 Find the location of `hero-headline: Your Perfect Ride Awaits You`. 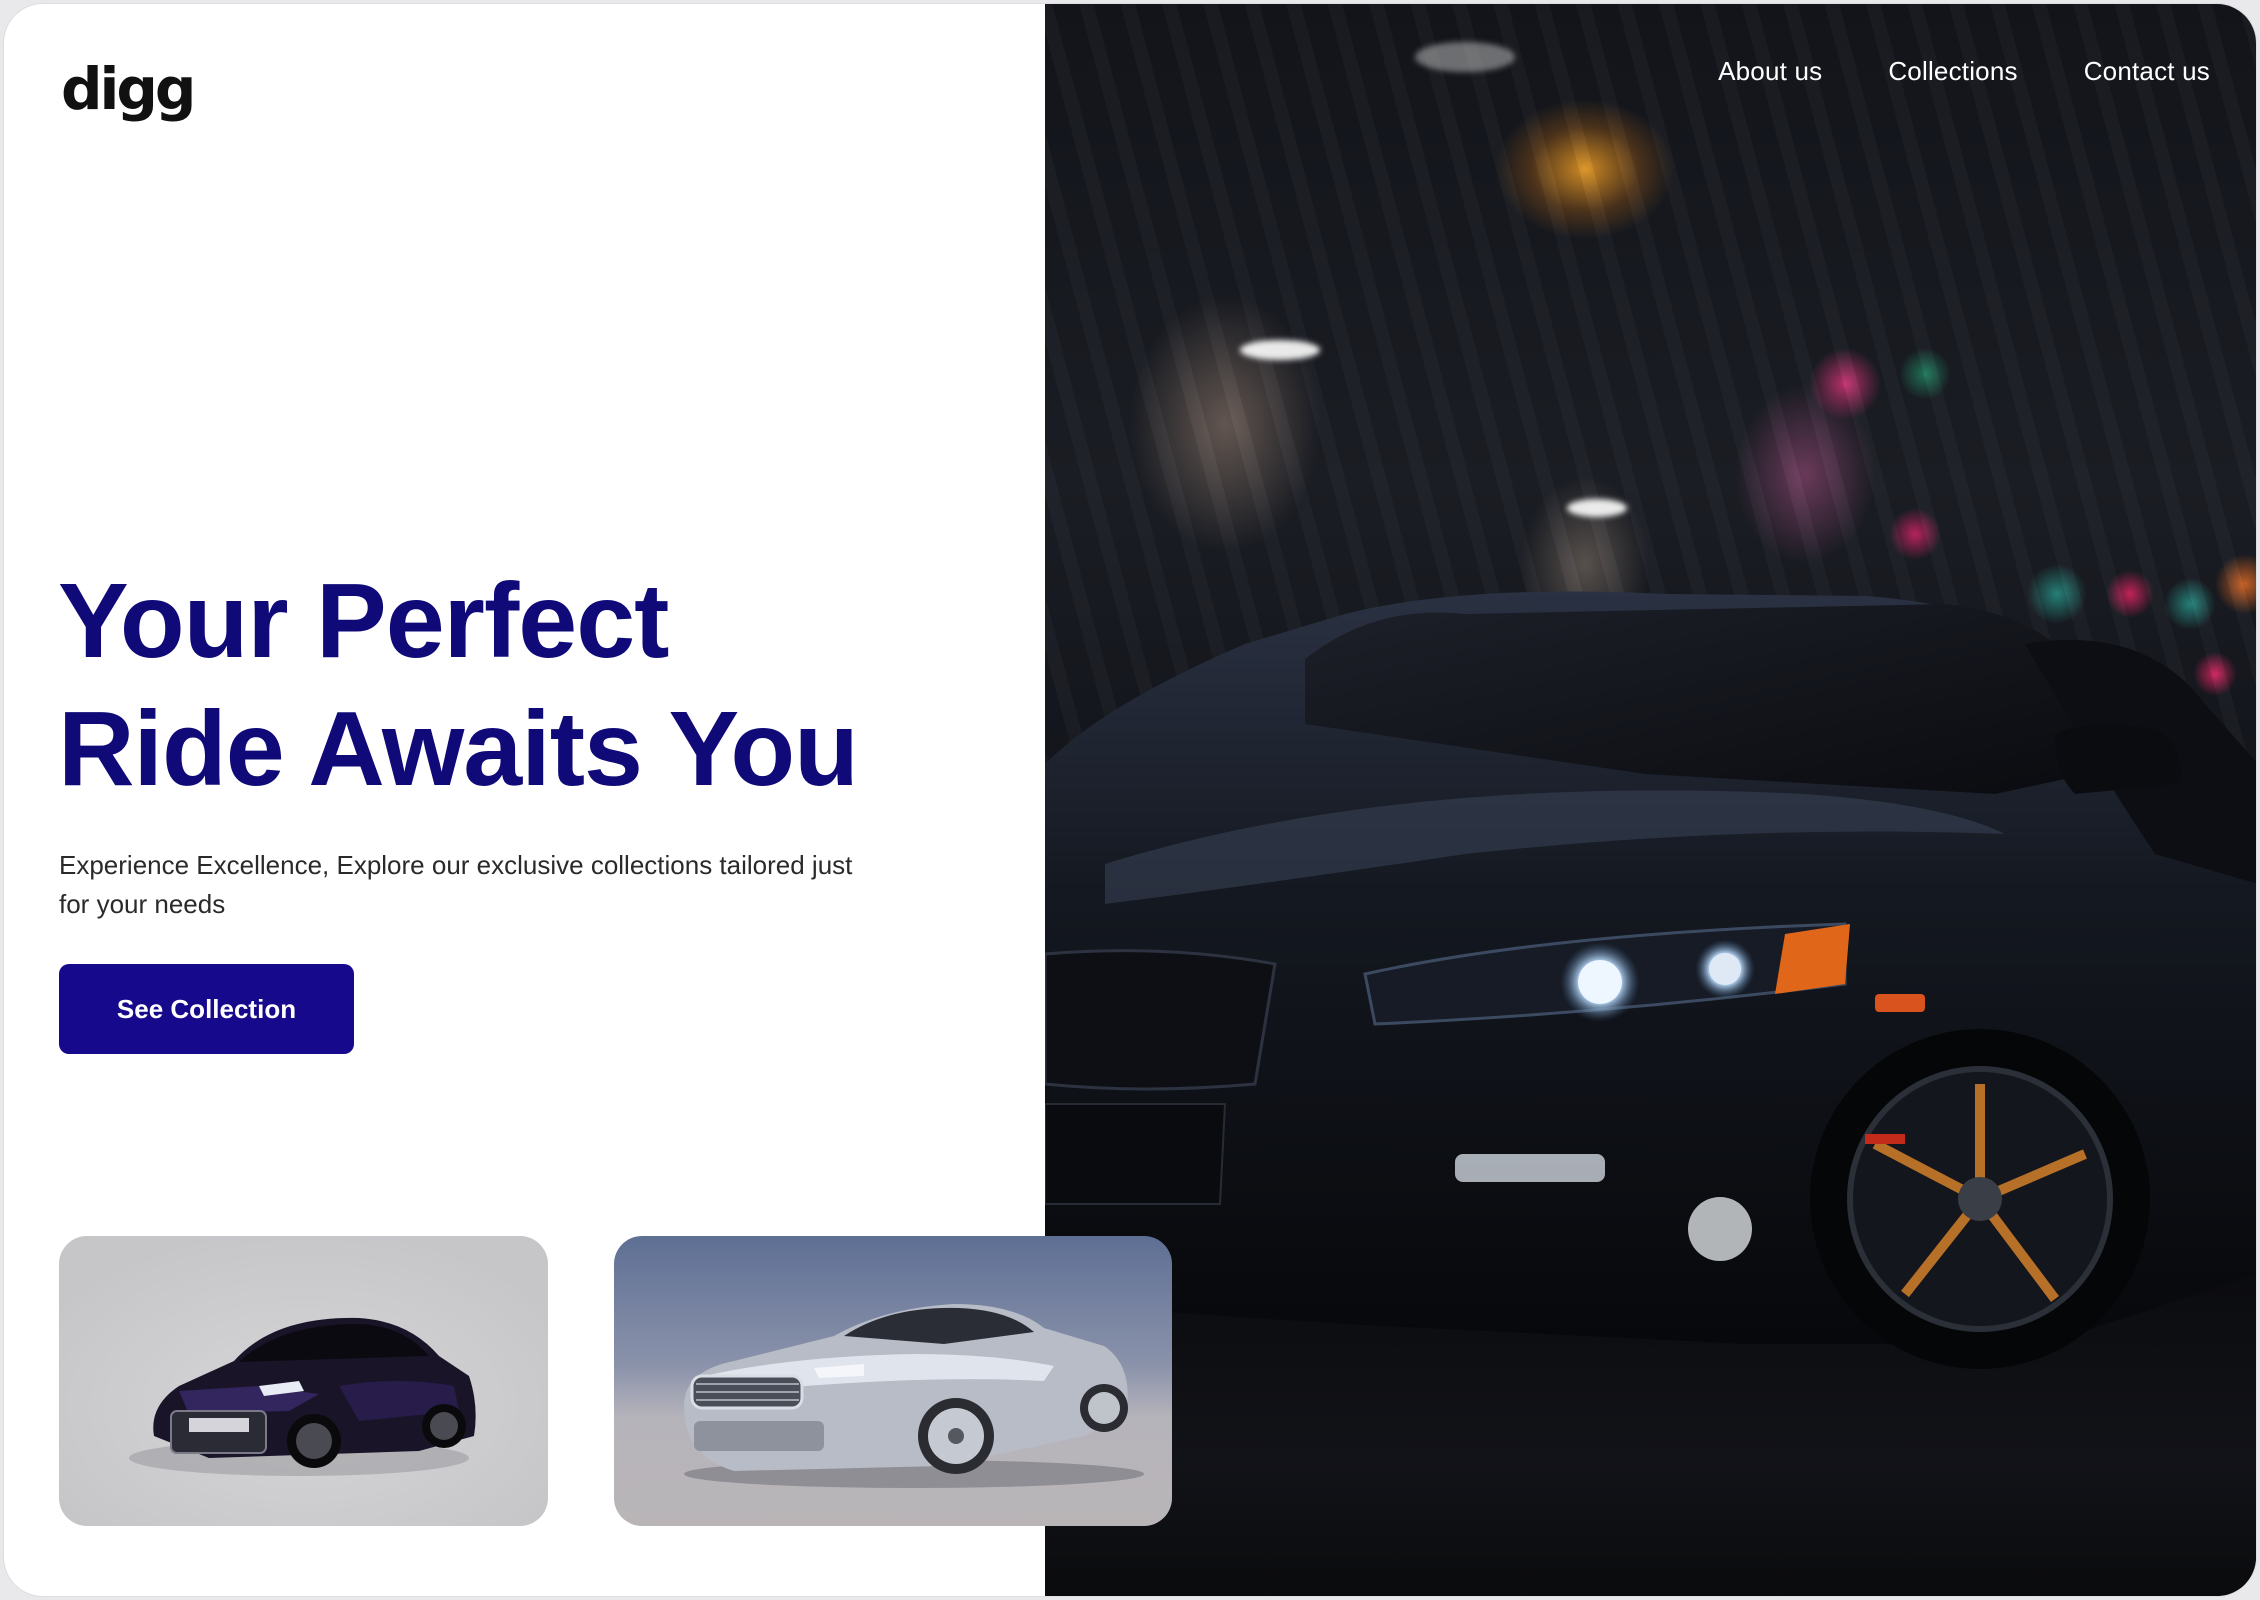

hero-headline: Your Perfect Ride Awaits You is located at coordinates (538, 685).